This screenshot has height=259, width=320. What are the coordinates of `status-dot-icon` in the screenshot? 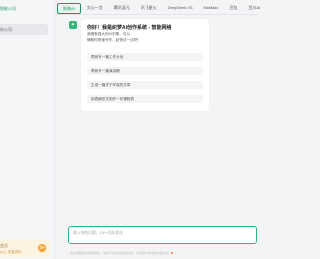 It's located at (171, 253).